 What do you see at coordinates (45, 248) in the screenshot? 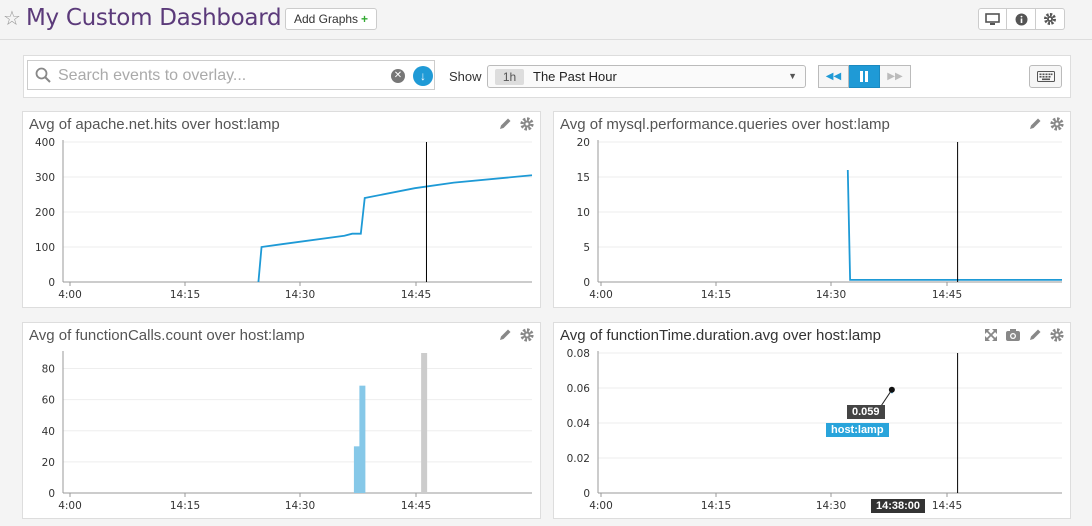
I see `y-tick-label: 100` at bounding box center [45, 248].